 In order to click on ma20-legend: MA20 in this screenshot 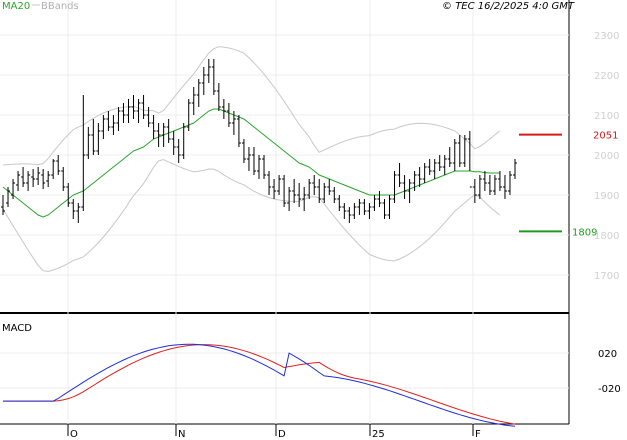, I will do `click(16, 6)`.